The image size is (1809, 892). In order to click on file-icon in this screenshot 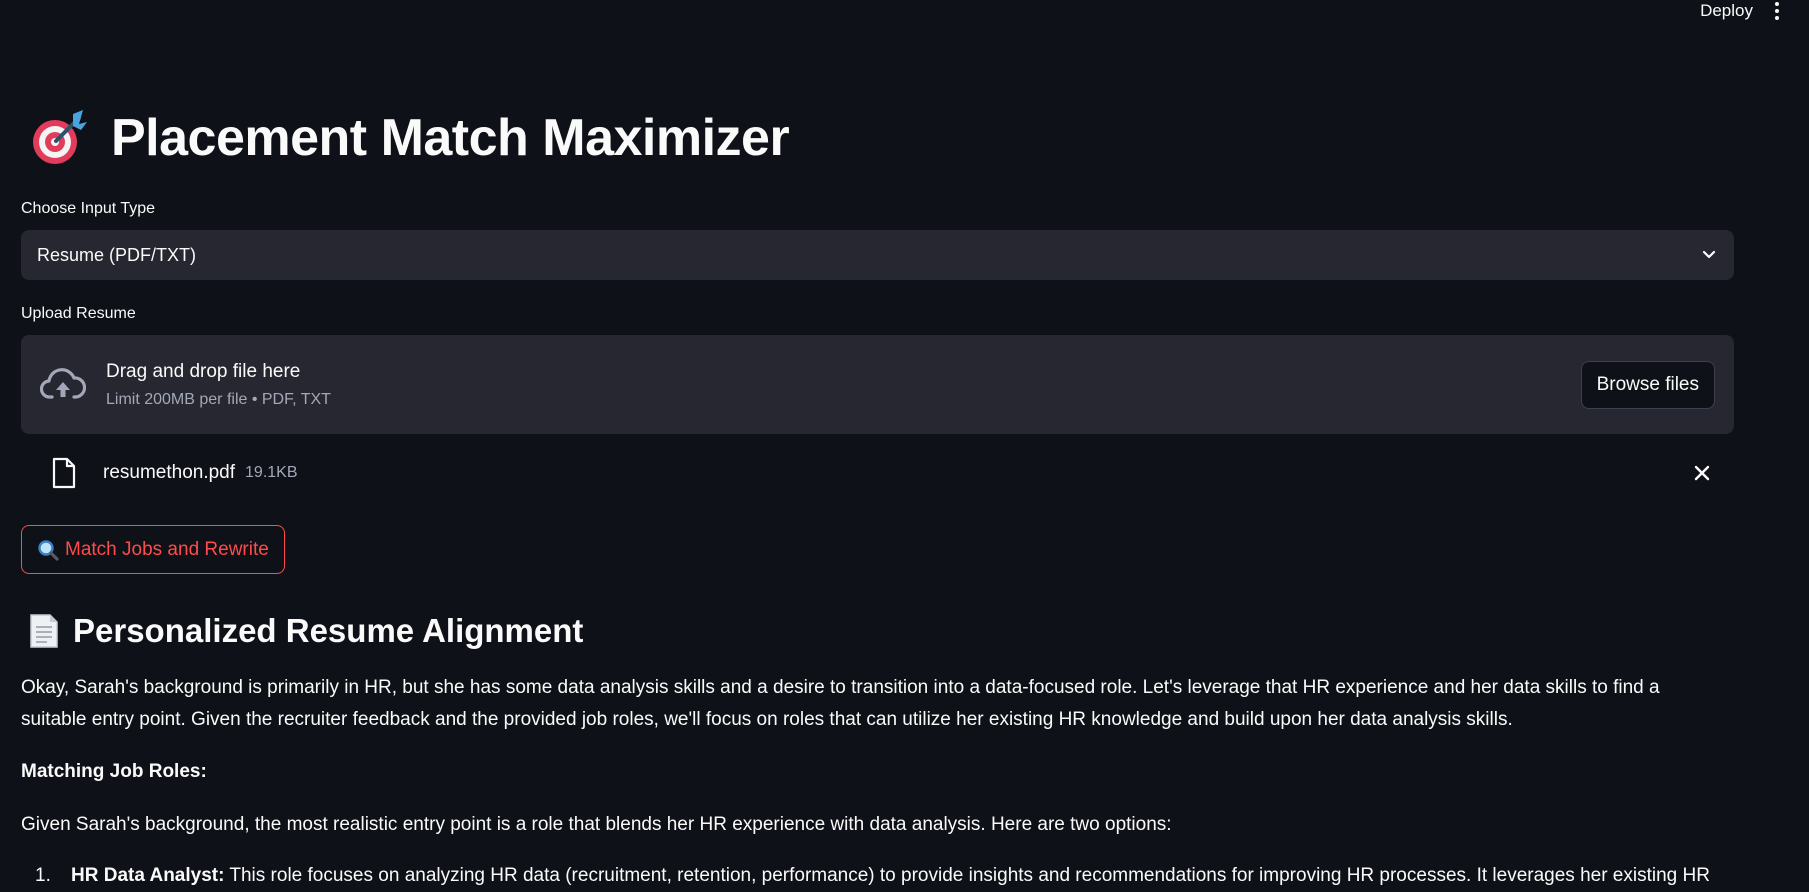, I will do `click(64, 473)`.